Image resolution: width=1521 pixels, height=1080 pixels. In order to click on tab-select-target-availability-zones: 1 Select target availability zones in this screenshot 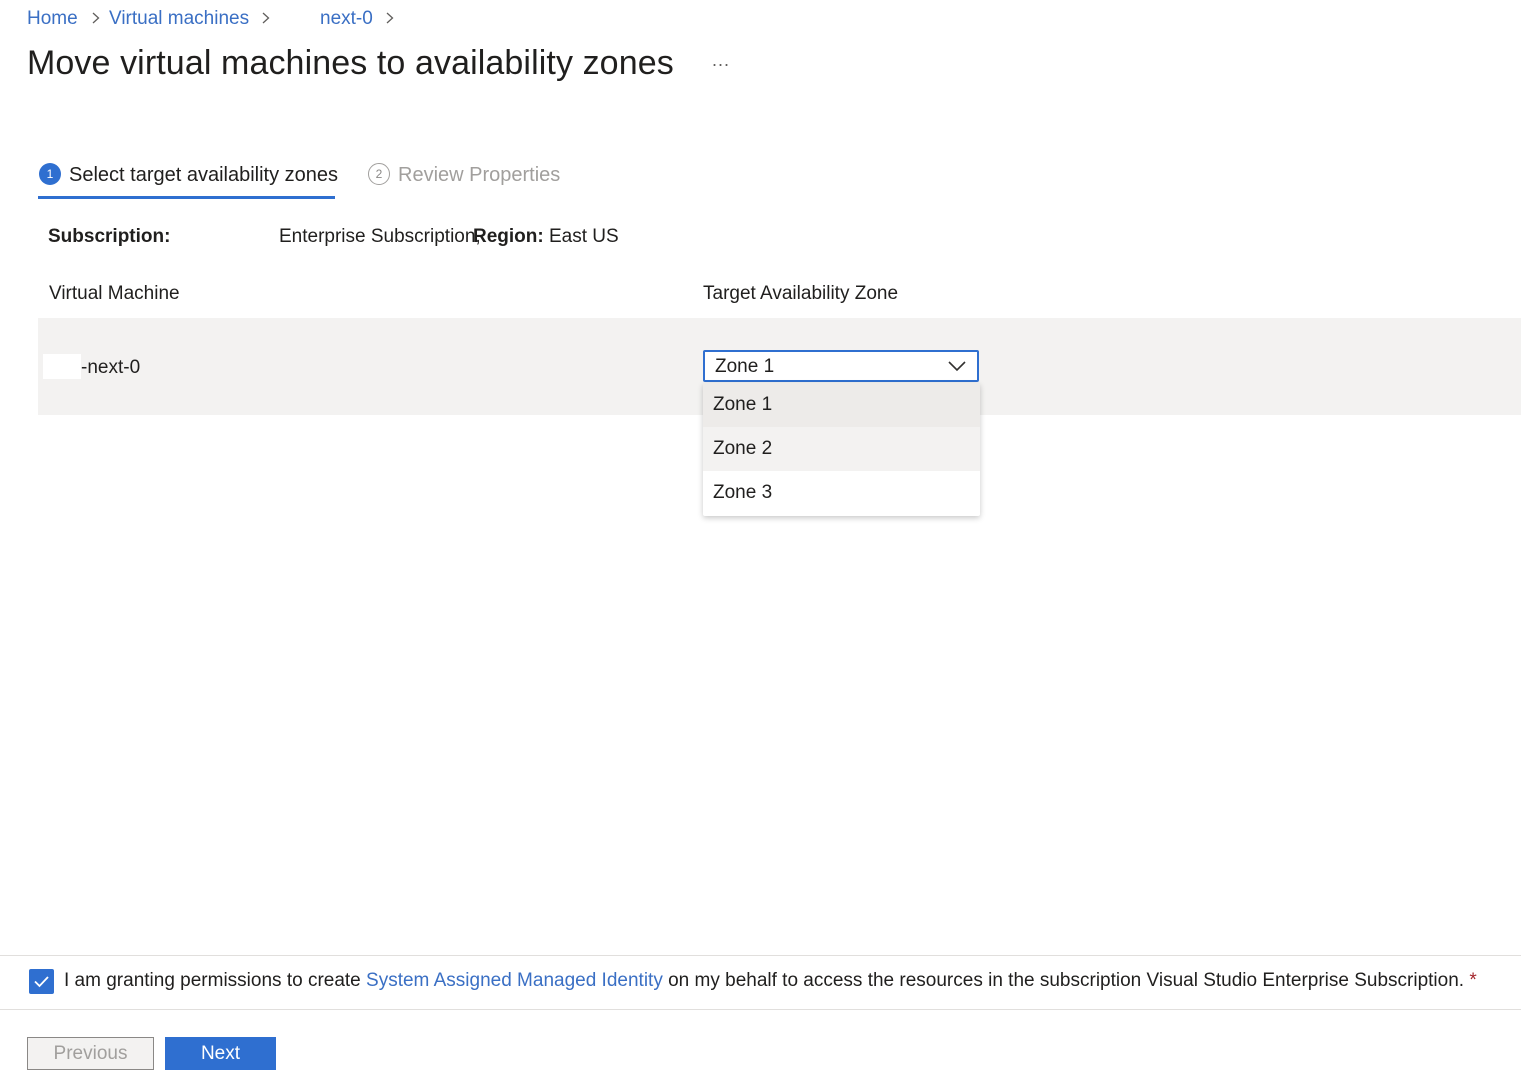, I will do `click(188, 180)`.